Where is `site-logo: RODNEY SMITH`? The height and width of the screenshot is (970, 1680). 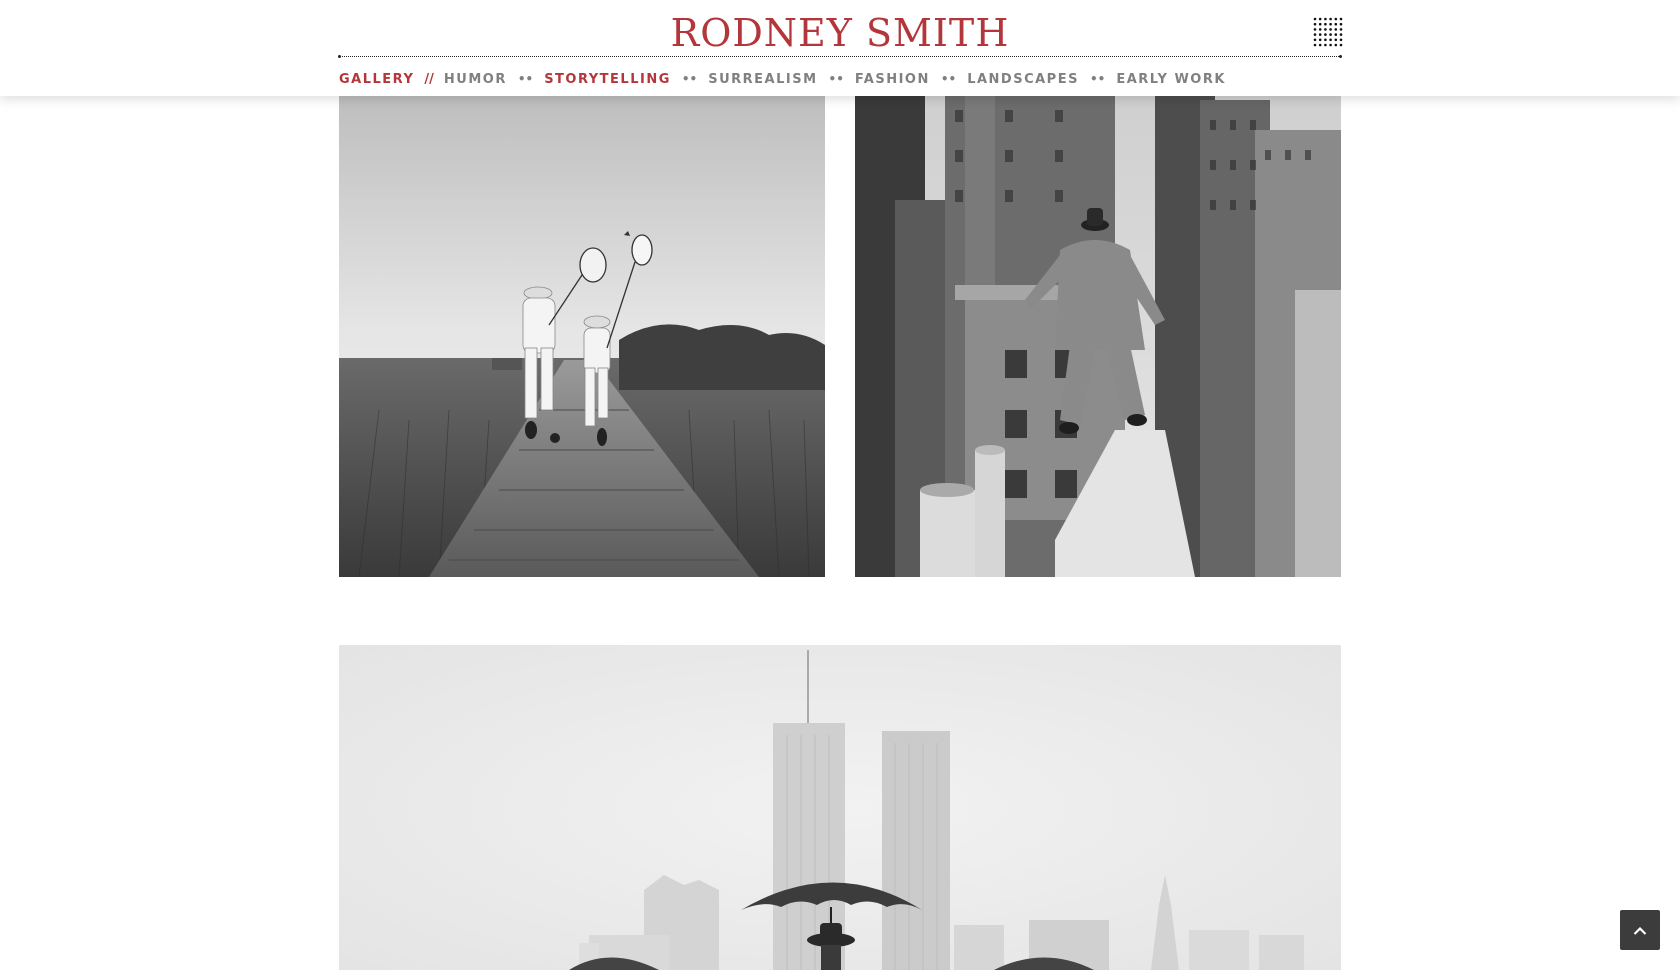 site-logo: RODNEY SMITH is located at coordinates (840, 33).